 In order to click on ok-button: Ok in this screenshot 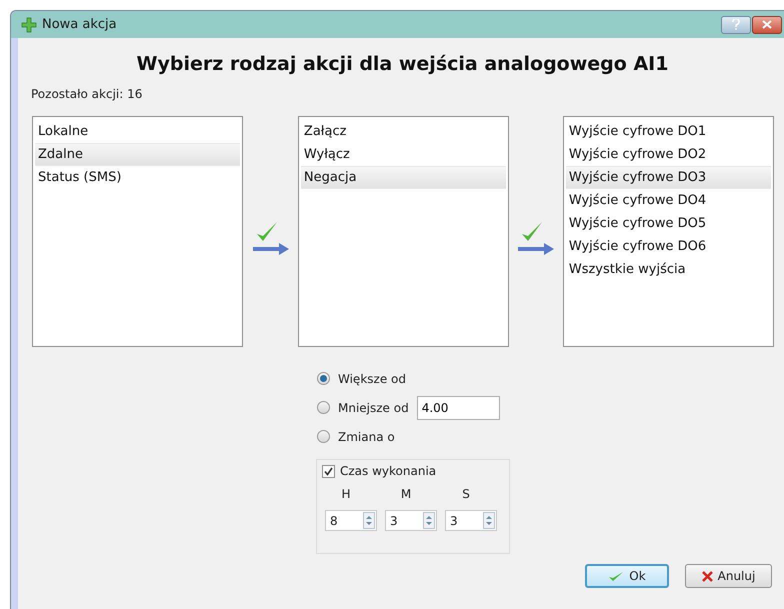, I will do `click(627, 576)`.